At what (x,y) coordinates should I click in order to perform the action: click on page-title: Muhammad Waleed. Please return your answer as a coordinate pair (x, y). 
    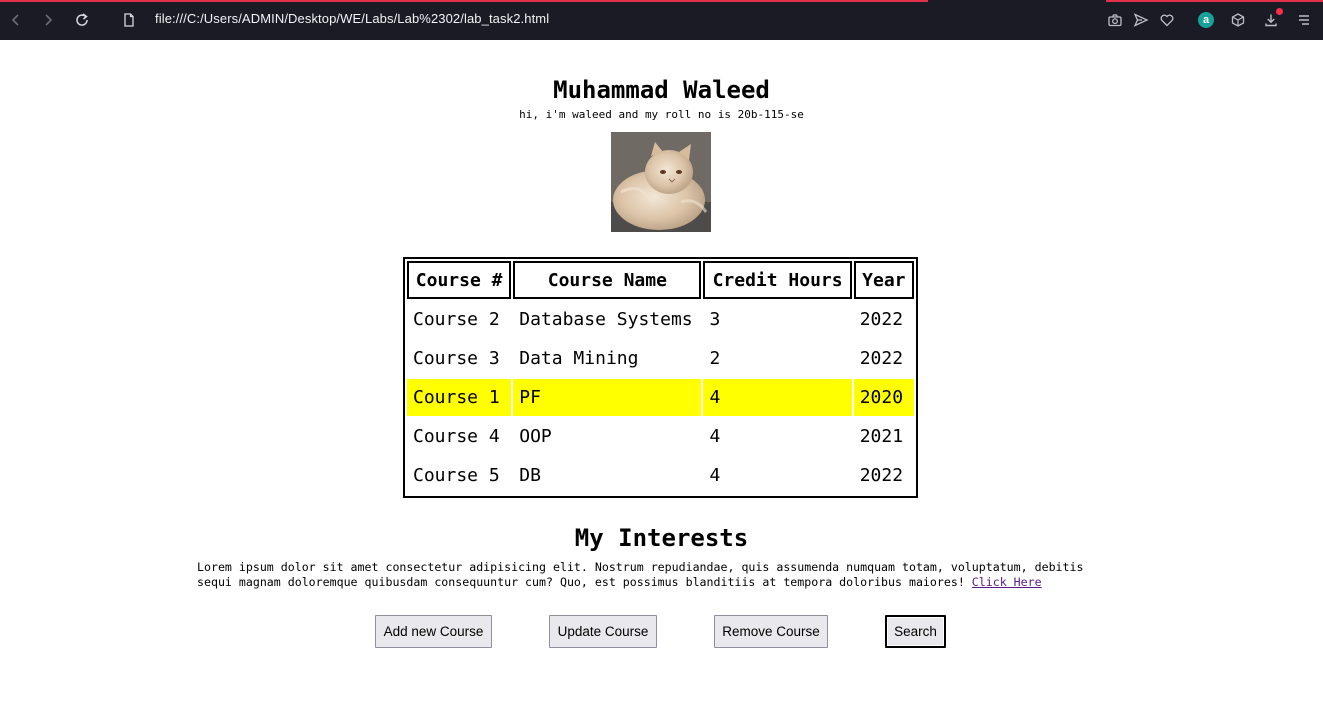
    Looking at the image, I should click on (661, 90).